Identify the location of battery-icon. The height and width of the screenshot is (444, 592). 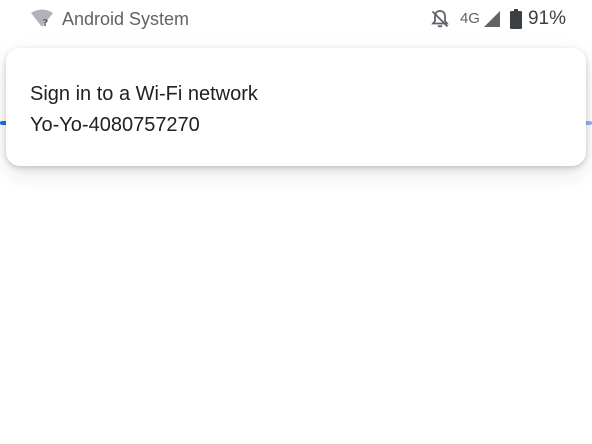
(515, 19).